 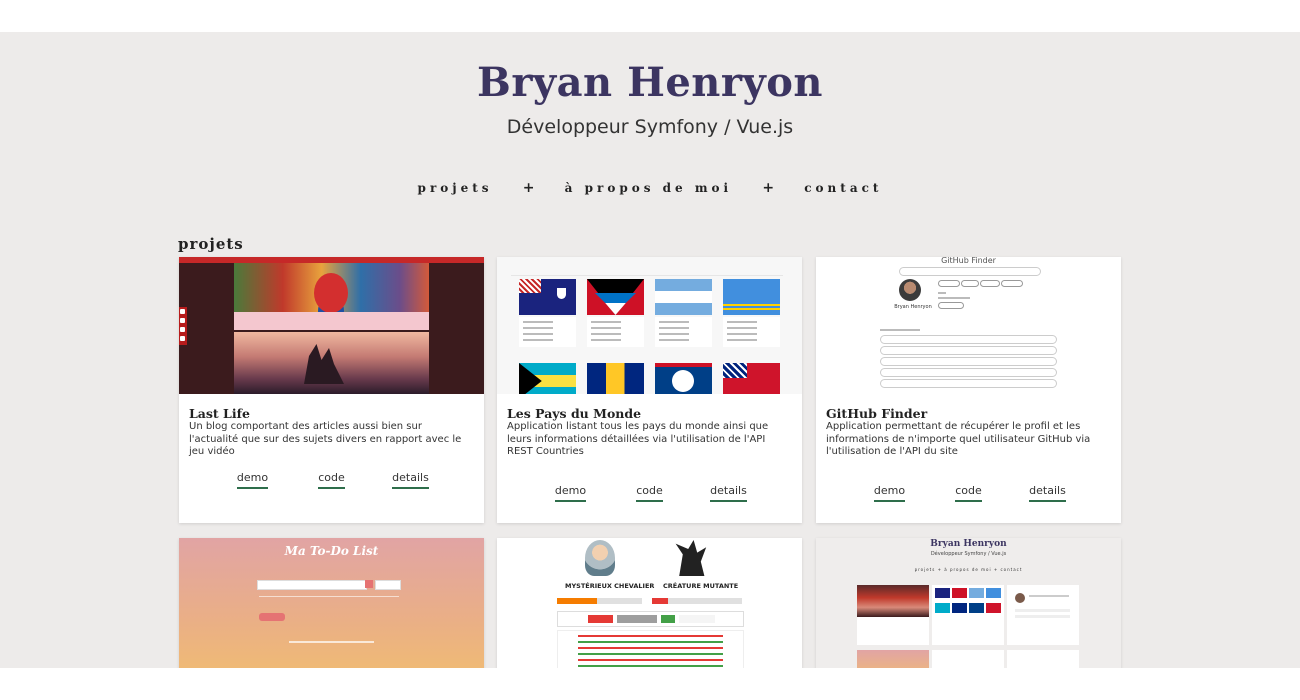 What do you see at coordinates (600, 558) in the screenshot?
I see `knight-icon` at bounding box center [600, 558].